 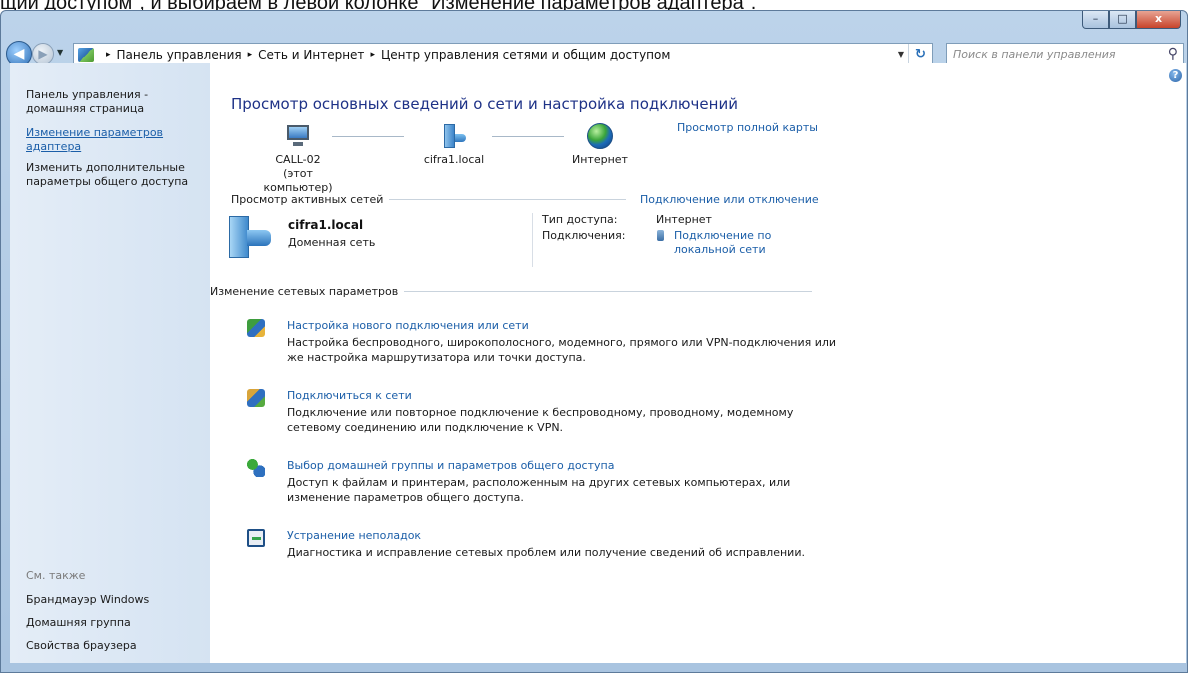 What do you see at coordinates (86, 54) in the screenshot?
I see `control-panel-icon` at bounding box center [86, 54].